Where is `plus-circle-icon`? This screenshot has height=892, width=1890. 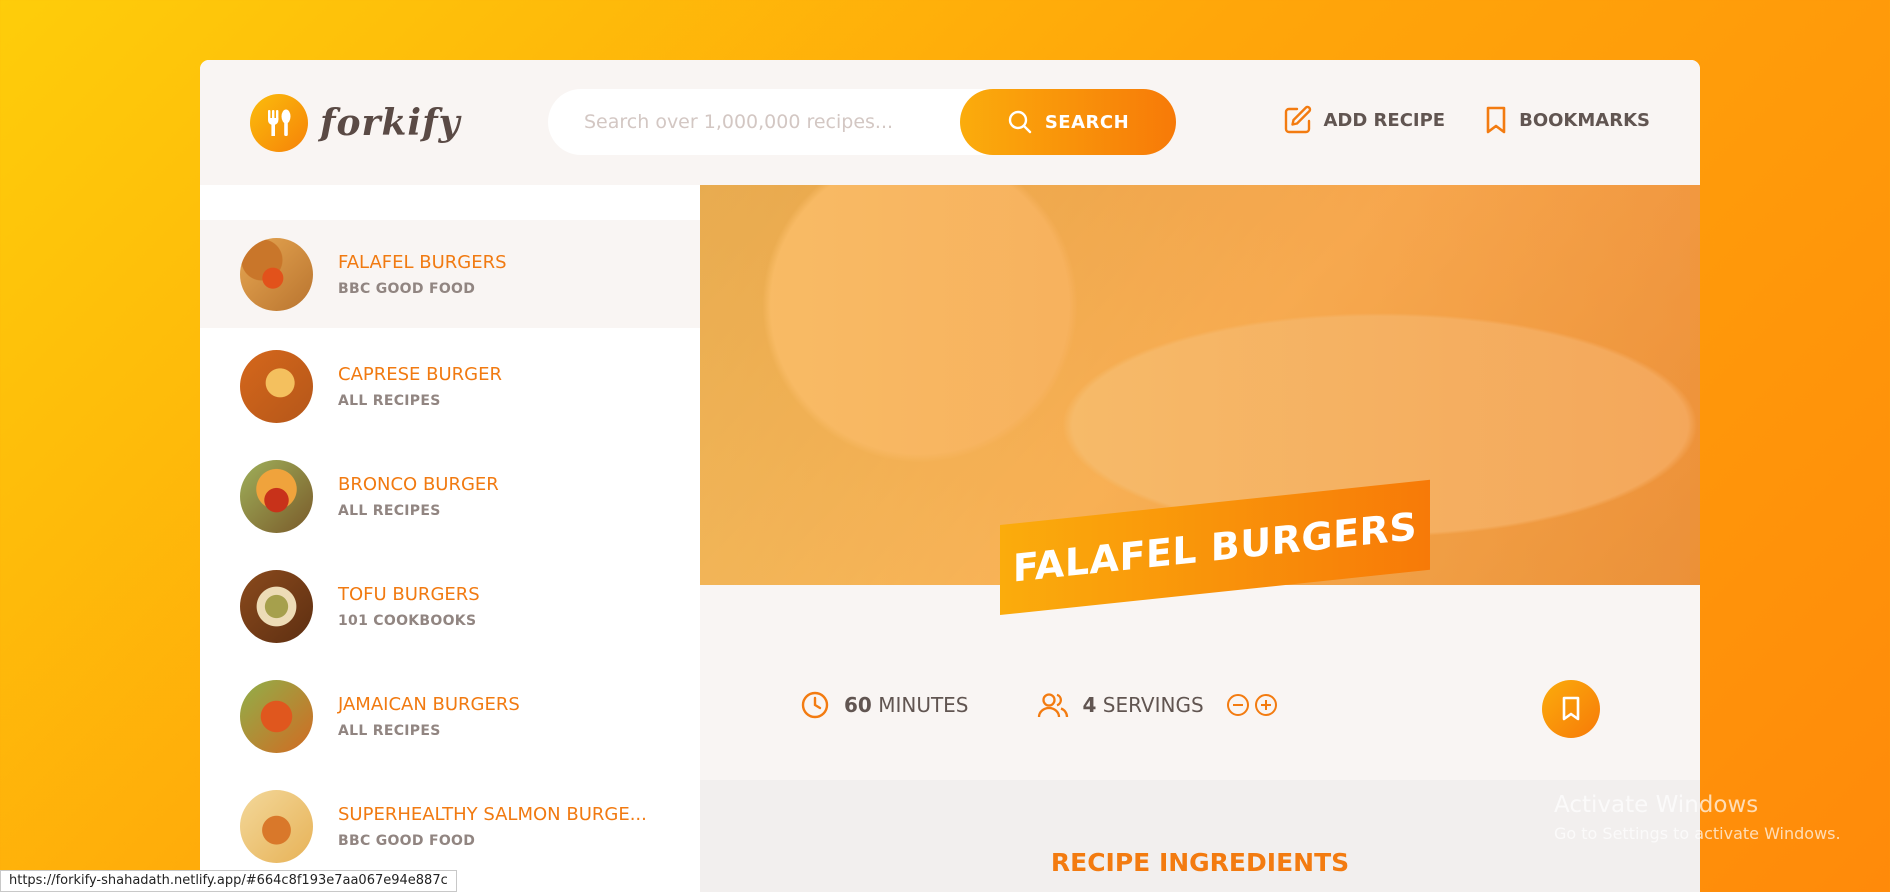 plus-circle-icon is located at coordinates (1266, 705).